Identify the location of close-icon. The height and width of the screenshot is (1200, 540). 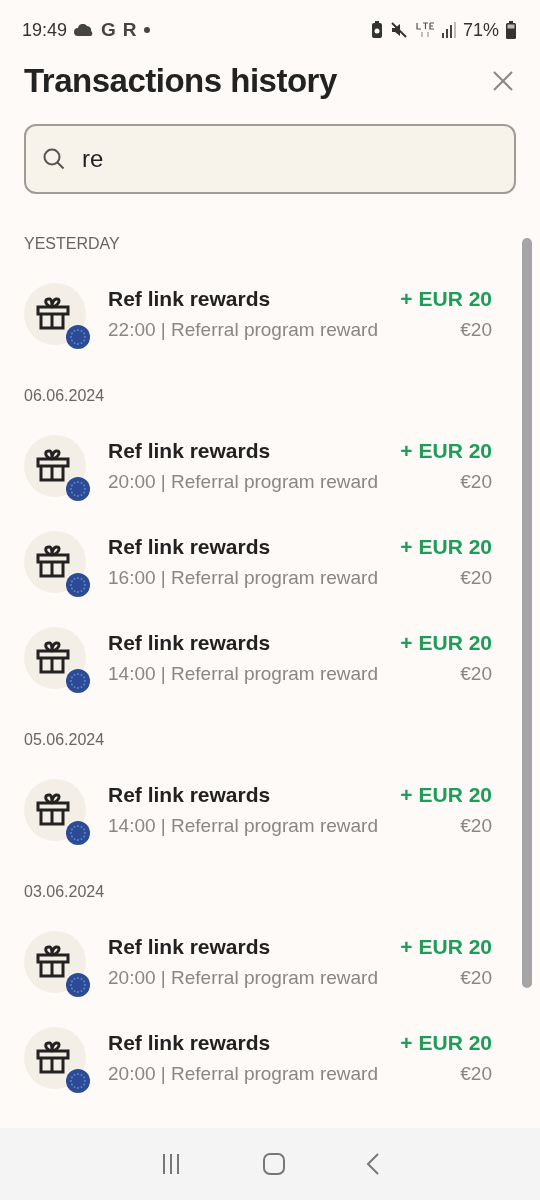
(503, 81).